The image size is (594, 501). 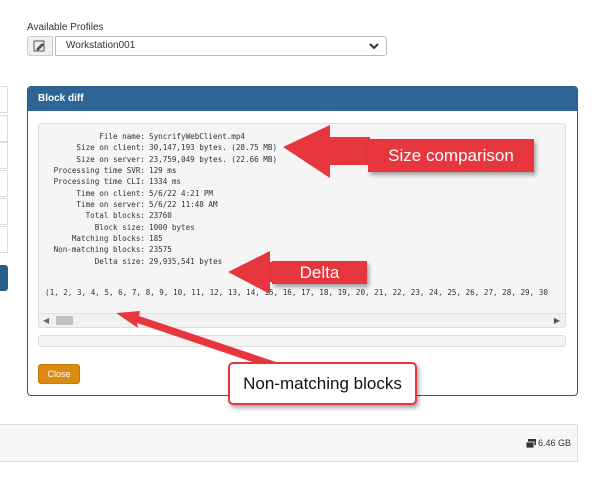 What do you see at coordinates (326, 151) in the screenshot?
I see `size-arrow` at bounding box center [326, 151].